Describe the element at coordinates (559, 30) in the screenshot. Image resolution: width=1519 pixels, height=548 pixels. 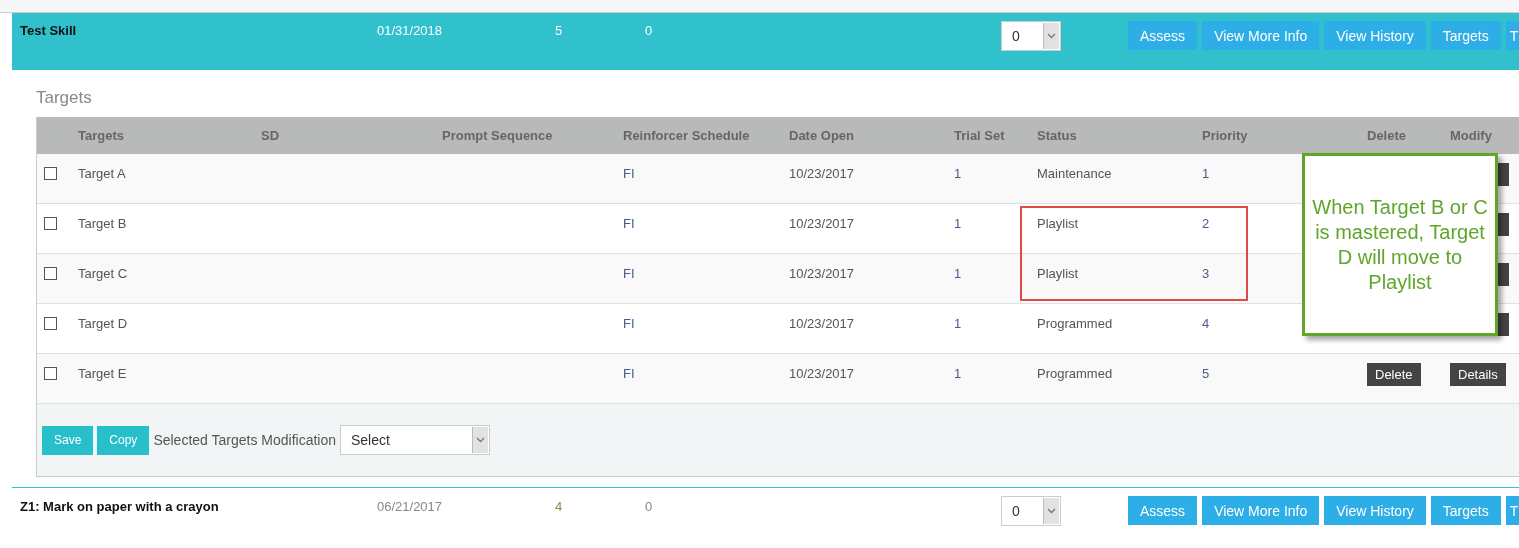
I see `skill-count: 5` at that location.